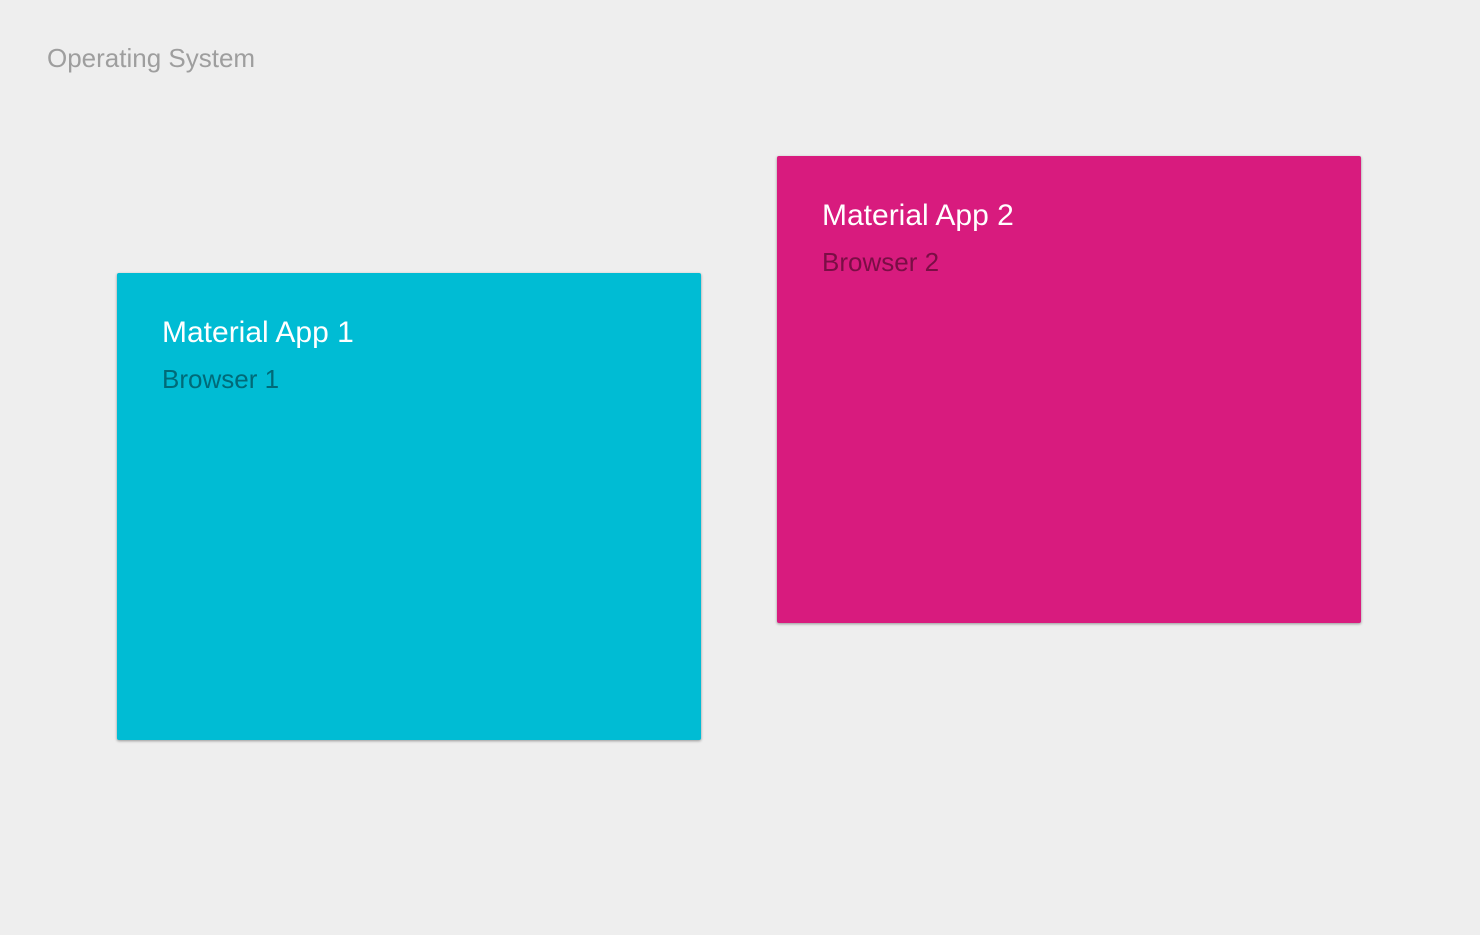  Describe the element at coordinates (258, 332) in the screenshot. I see `app-title: Material App 1` at that location.